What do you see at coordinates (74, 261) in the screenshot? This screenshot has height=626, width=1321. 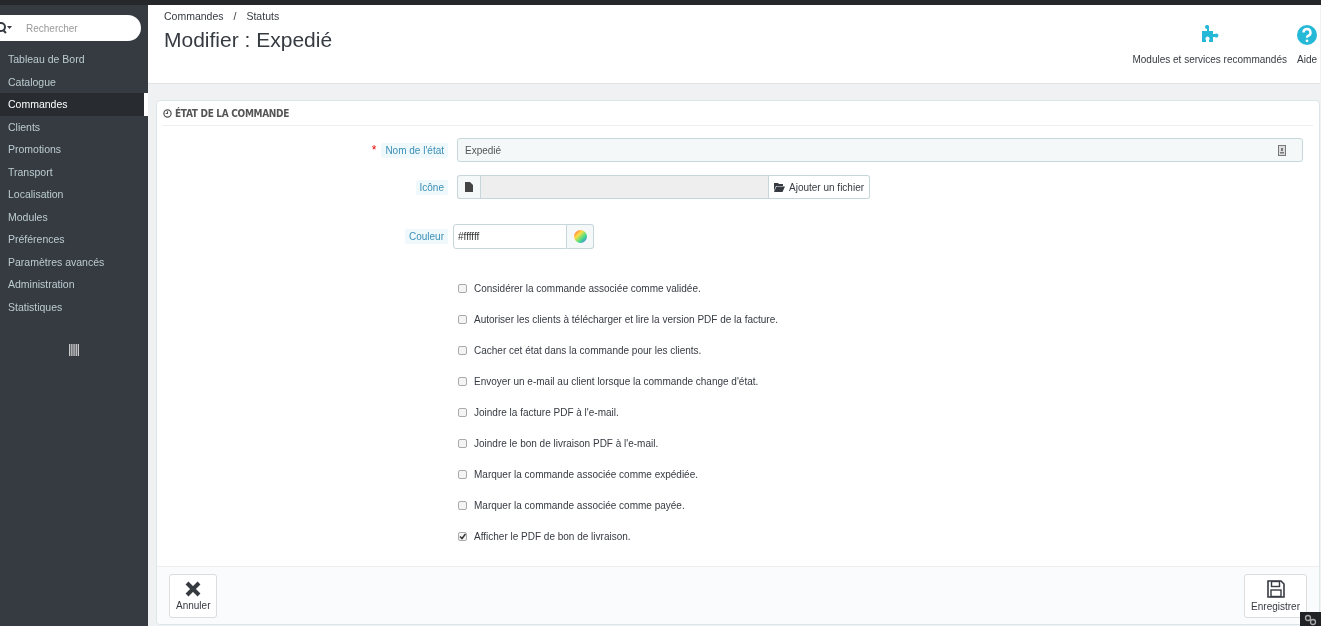 I see `sidebar-item: Paramètres avancés` at bounding box center [74, 261].